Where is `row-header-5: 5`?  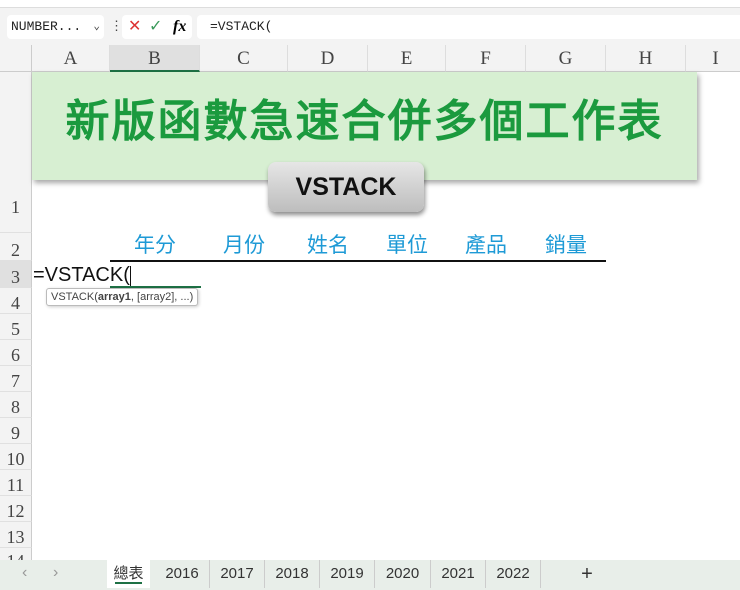
row-header-5: 5 is located at coordinates (16, 327).